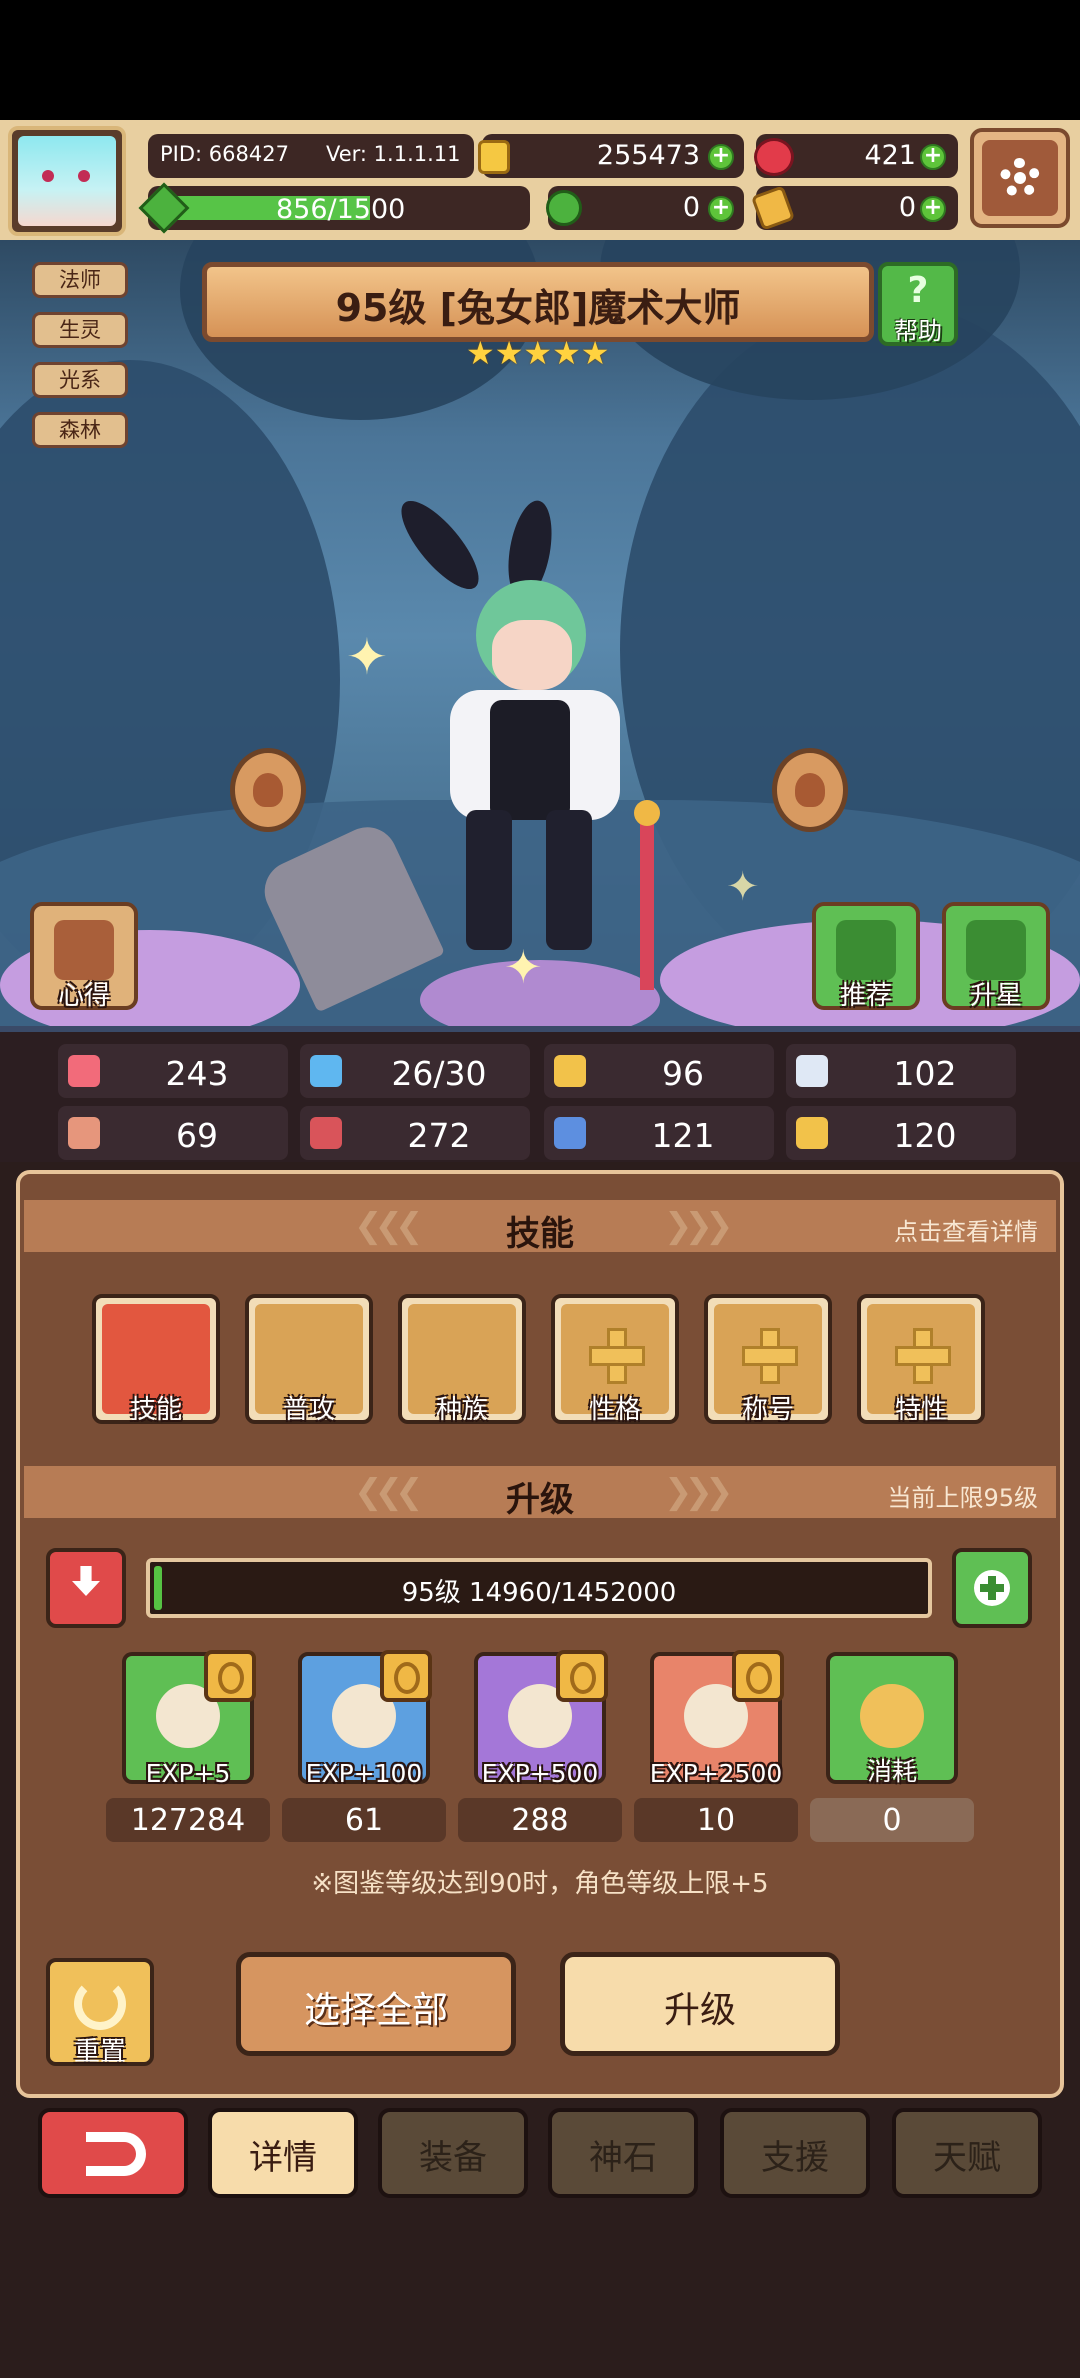 This screenshot has width=1080, height=2378. Describe the element at coordinates (901, 1071) in the screenshot. I see `stat-cell: 102` at that location.